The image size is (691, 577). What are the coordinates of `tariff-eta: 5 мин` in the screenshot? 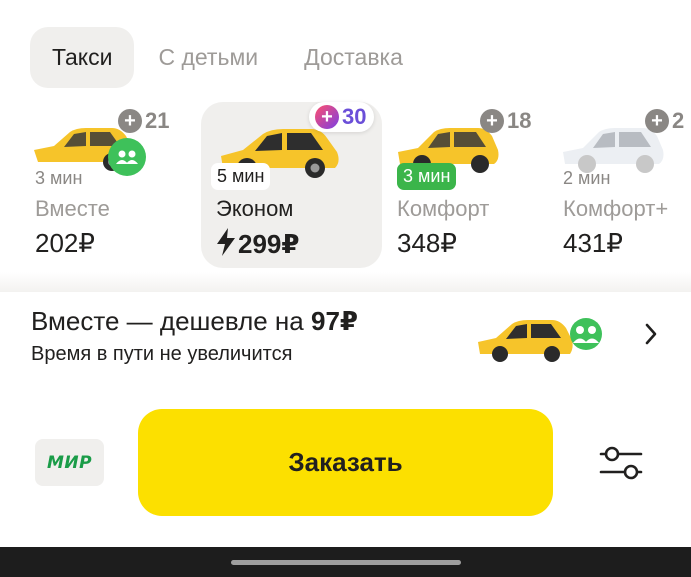 It's located at (241, 176).